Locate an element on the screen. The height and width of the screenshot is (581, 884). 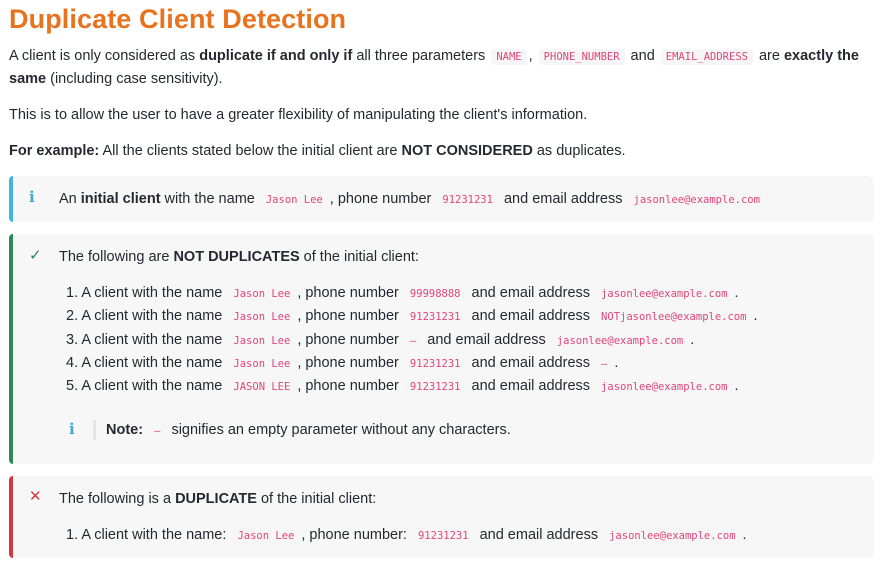
text: 2. A client with the name is located at coordinates (146, 316).